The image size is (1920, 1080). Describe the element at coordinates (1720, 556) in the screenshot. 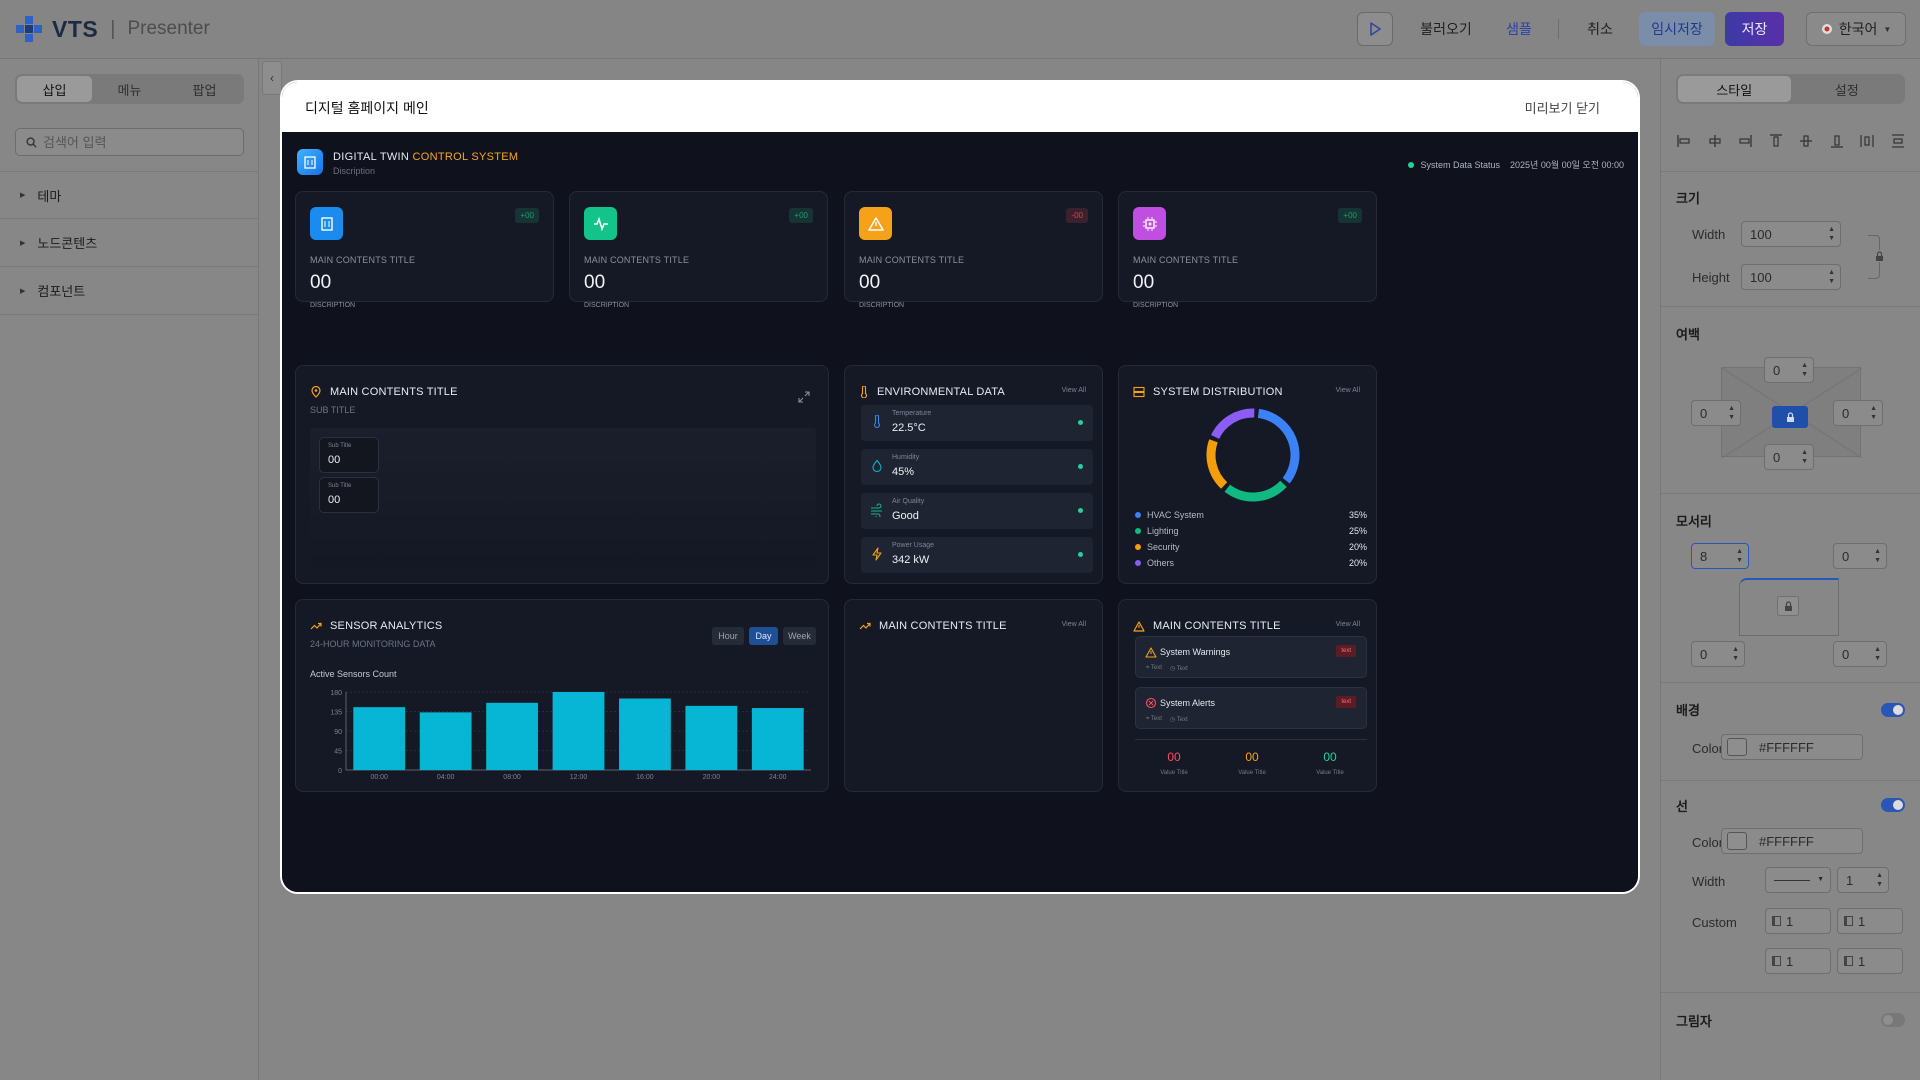

I see `corner-tl-input: 8 ▲ ▼` at that location.